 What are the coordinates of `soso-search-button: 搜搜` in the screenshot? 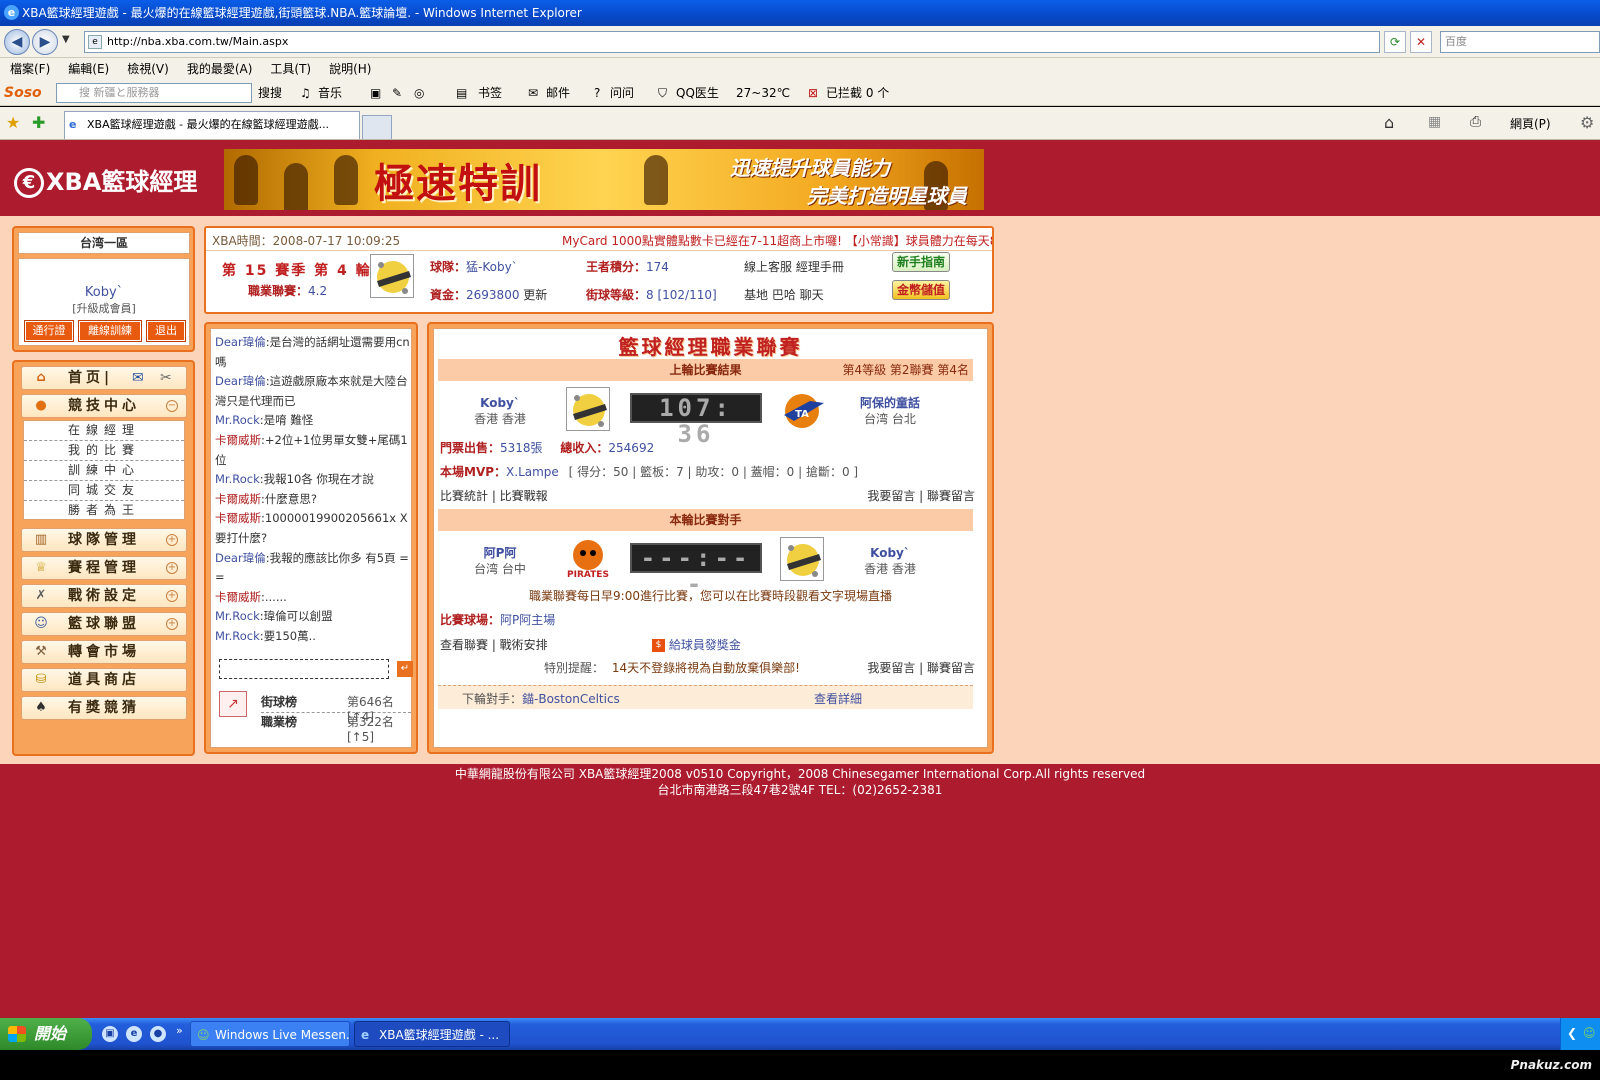 It's located at (270, 92).